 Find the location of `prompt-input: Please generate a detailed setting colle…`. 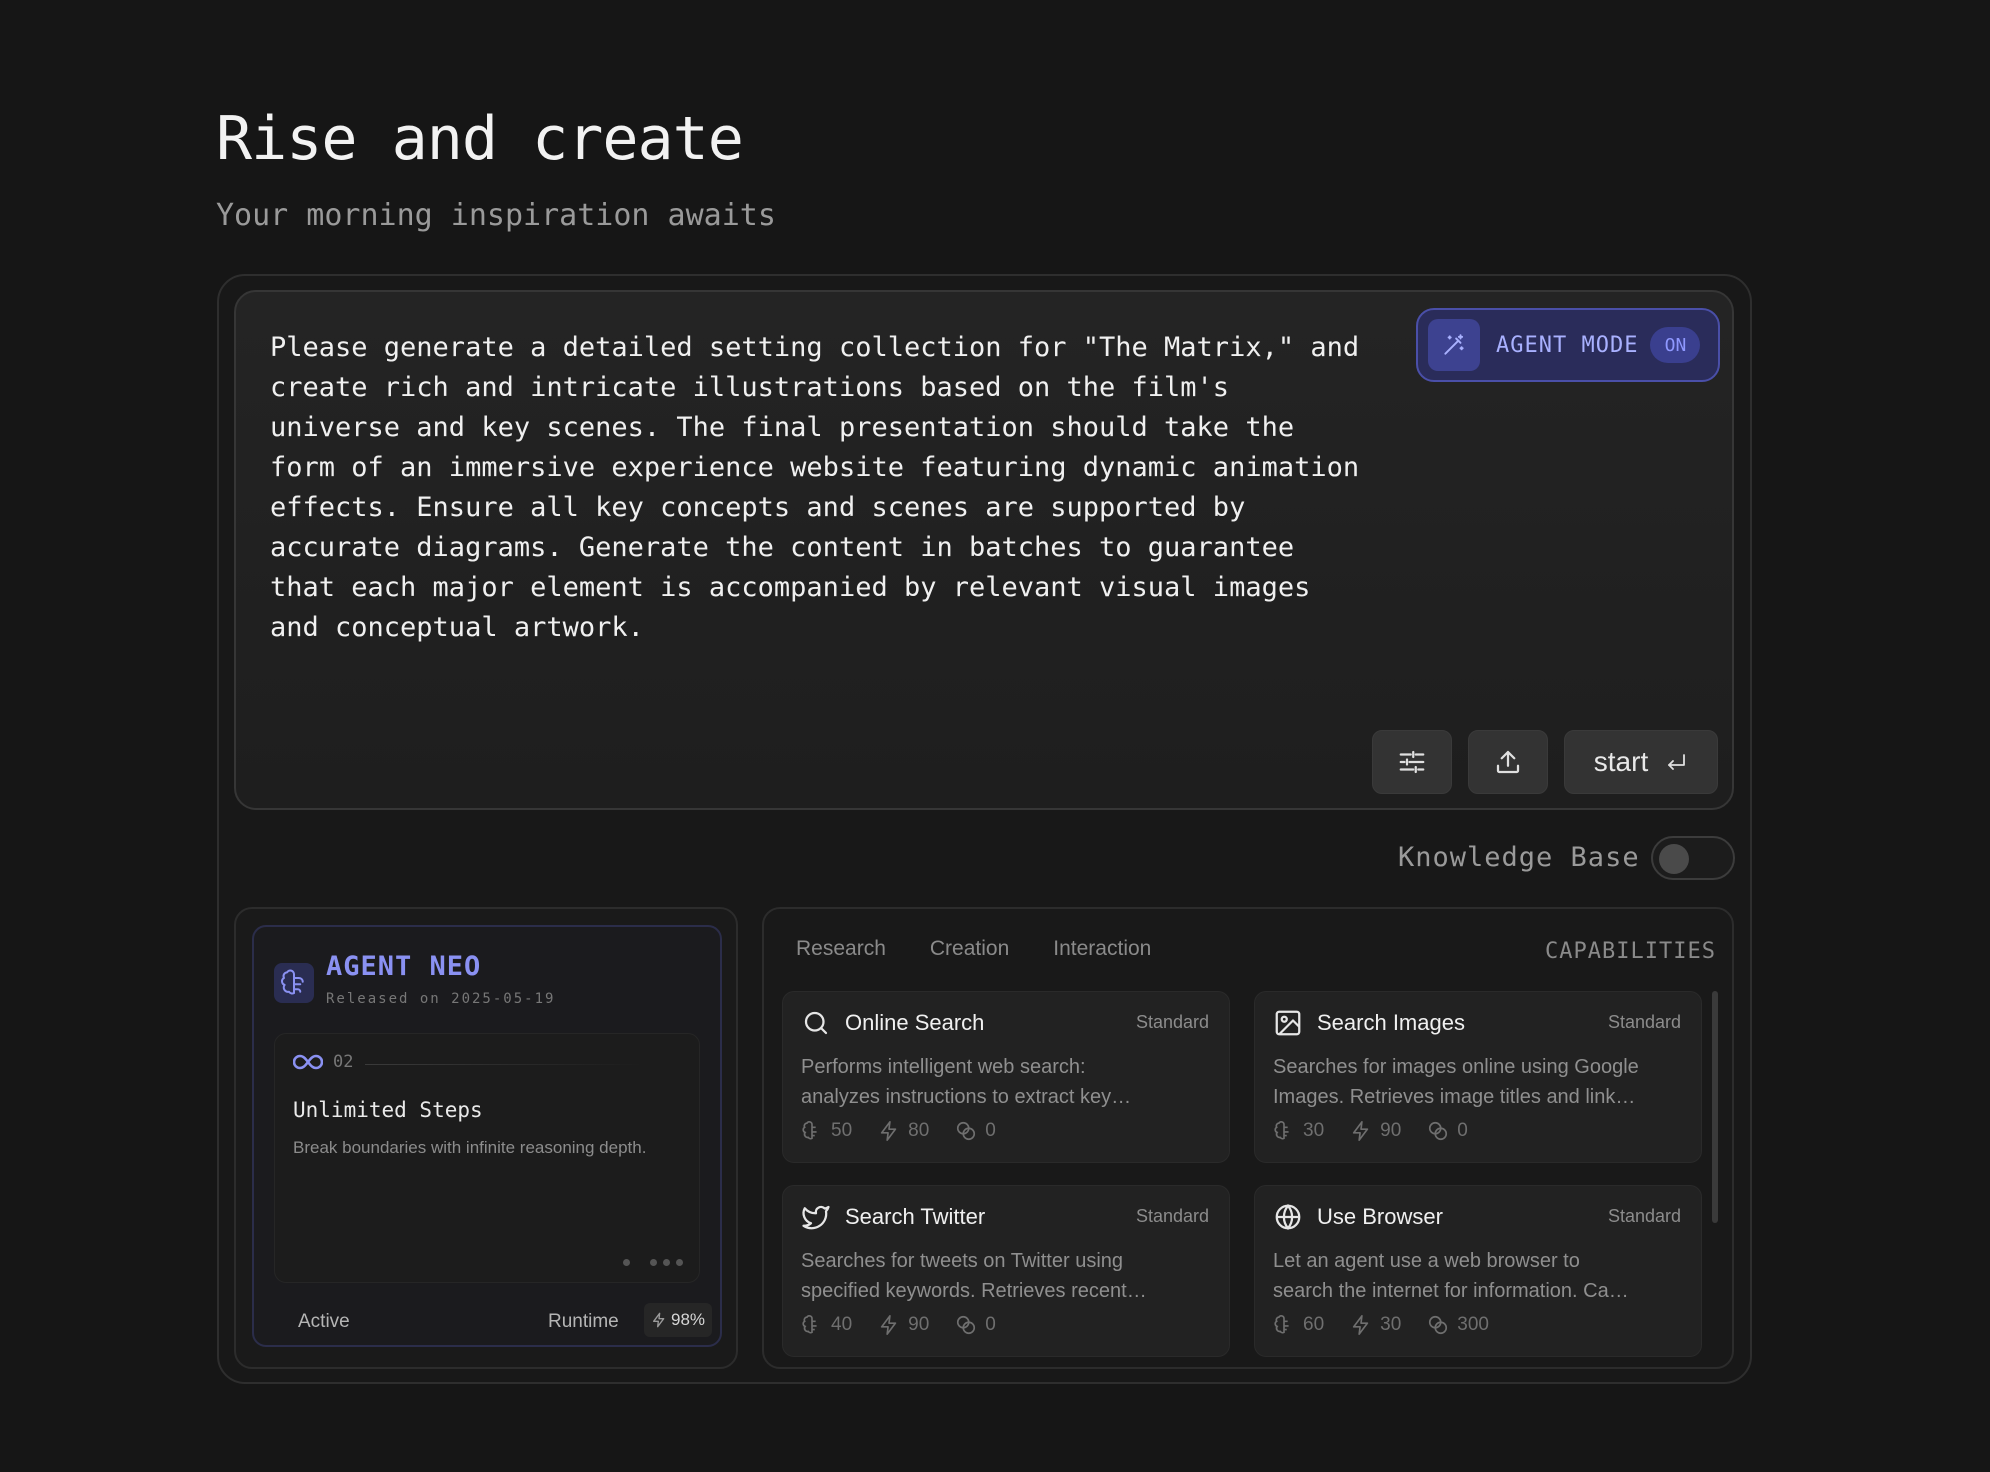

prompt-input: Please generate a detailed setting colle… is located at coordinates (830, 488).